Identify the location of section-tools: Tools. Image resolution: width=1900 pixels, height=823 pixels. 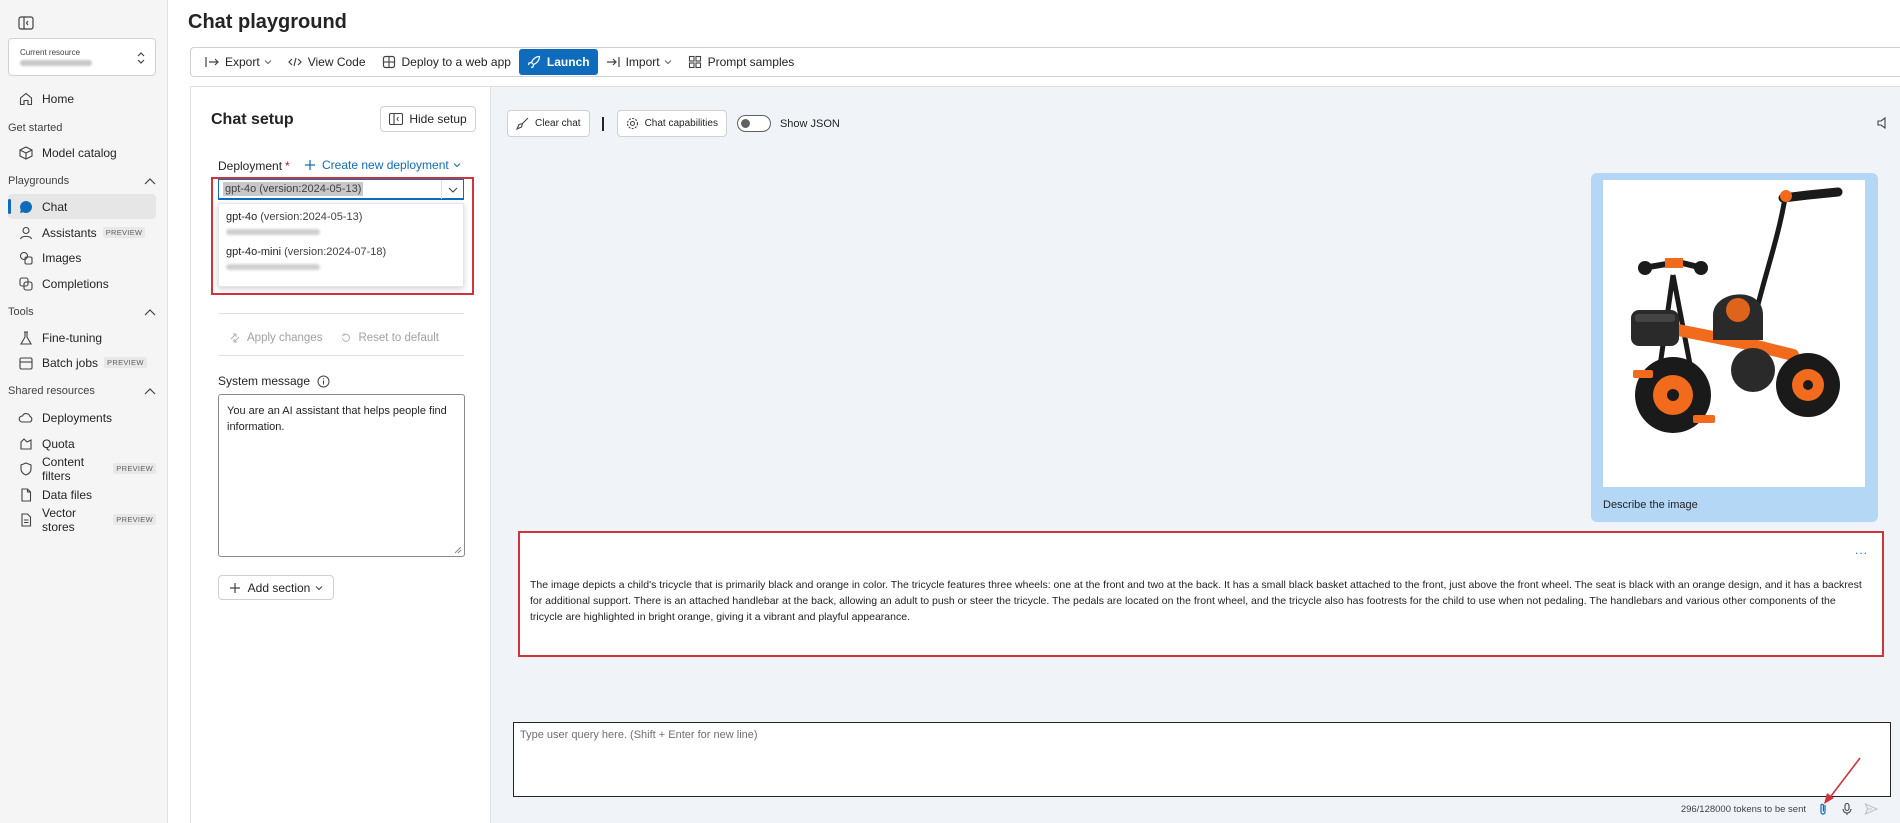
(82, 312).